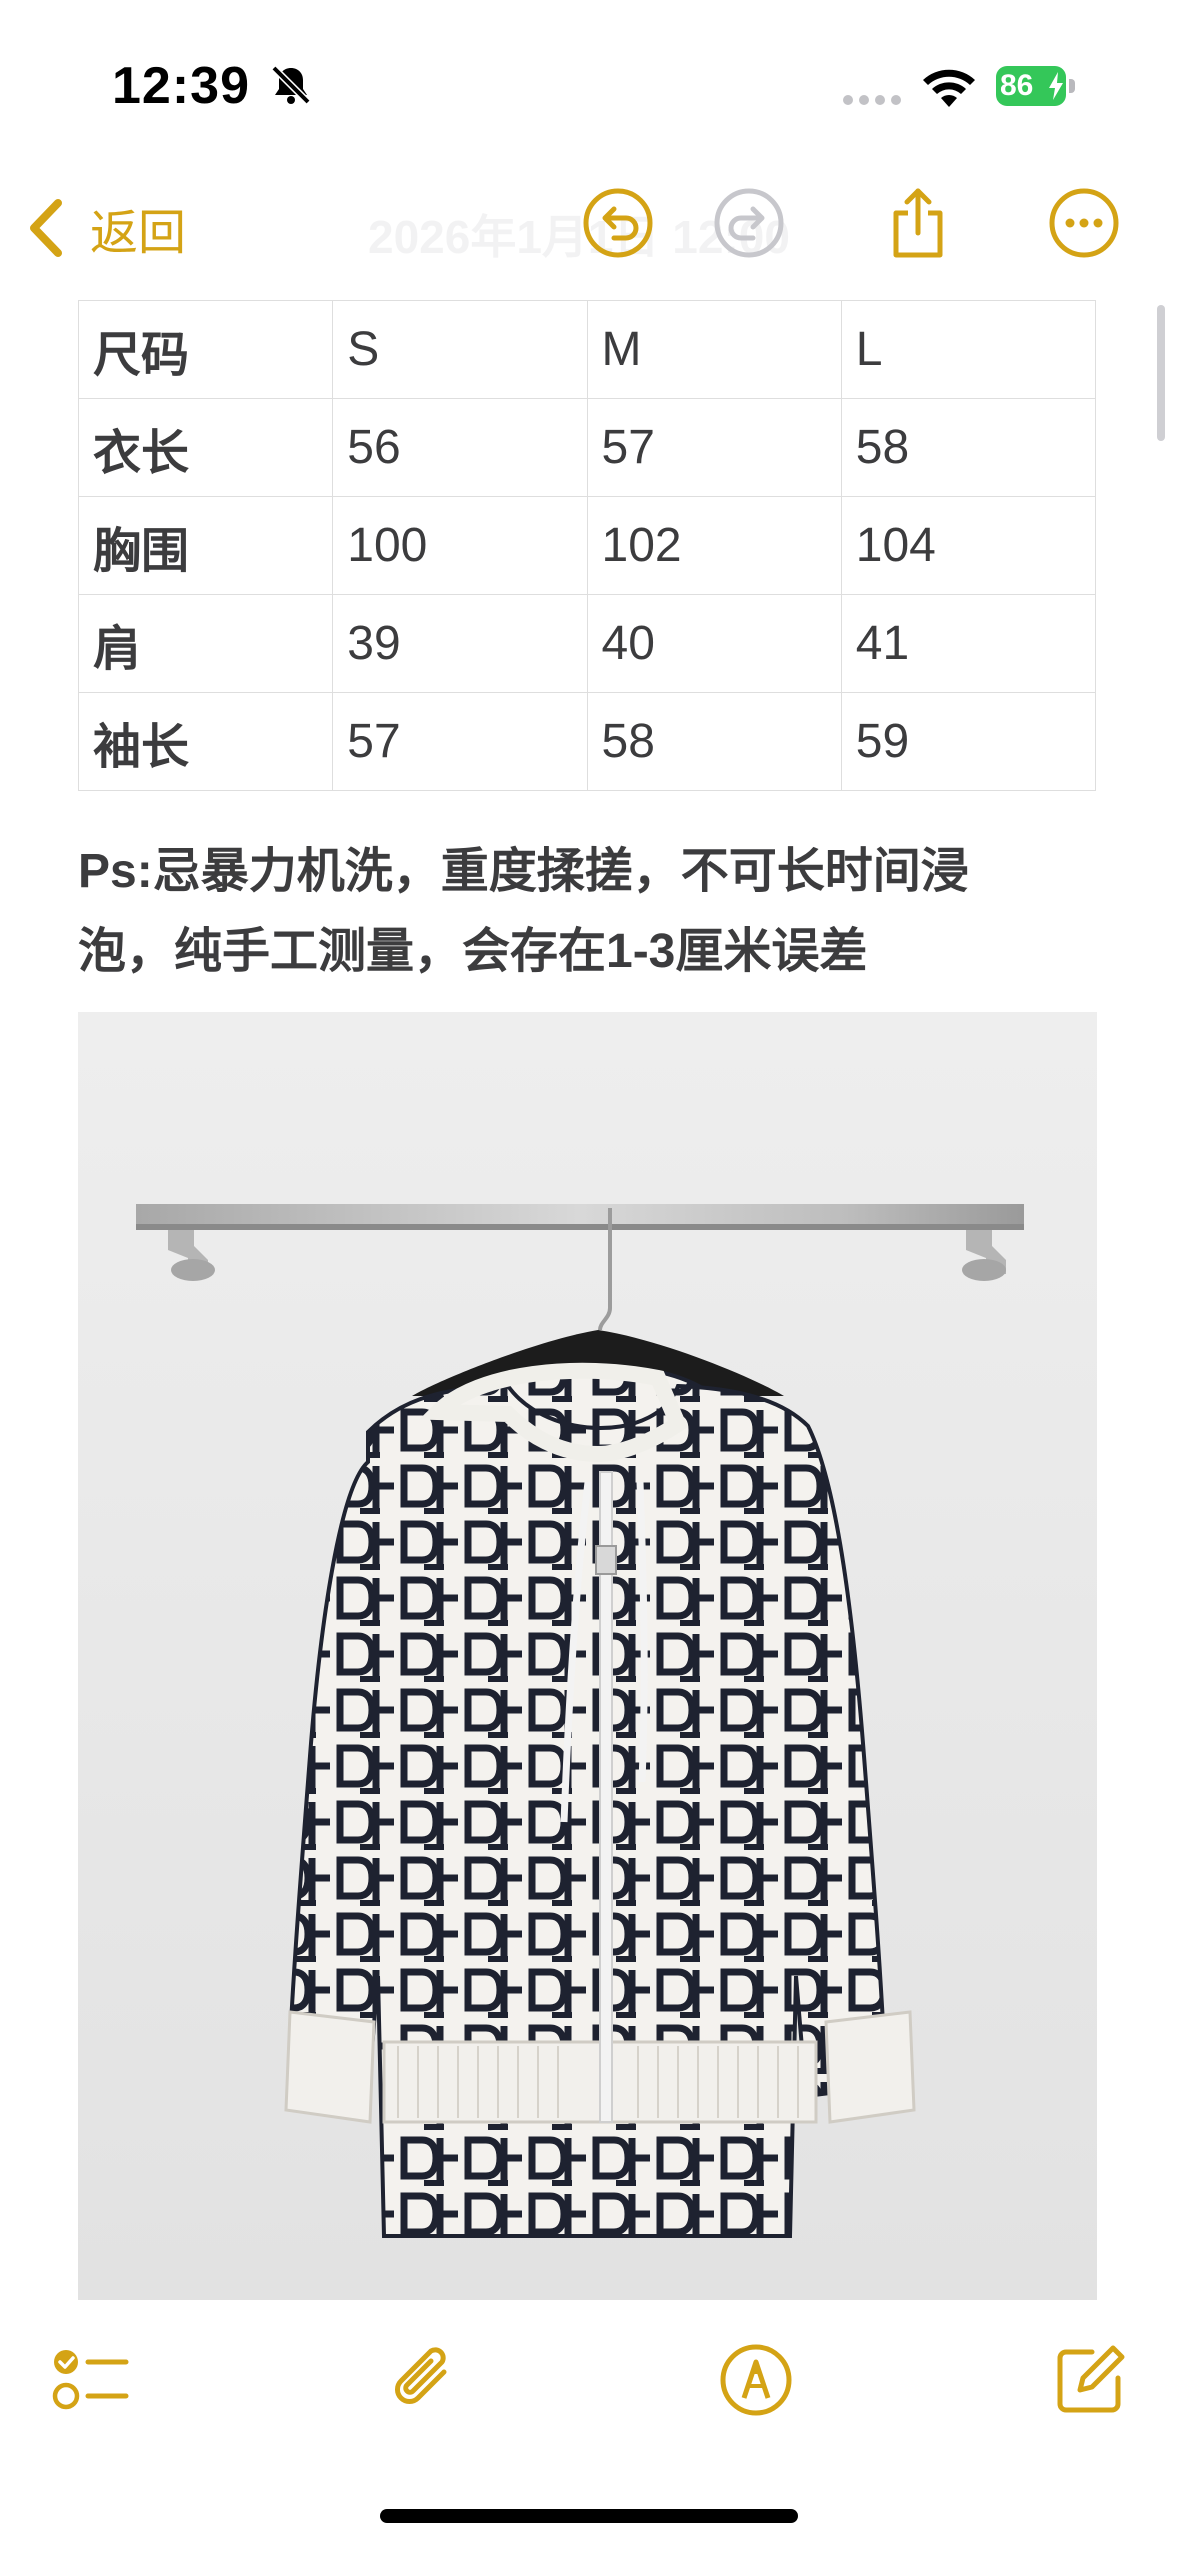 This screenshot has height=2556, width=1179. Describe the element at coordinates (205, 643) in the screenshot. I see `table-cell: 肩` at that location.